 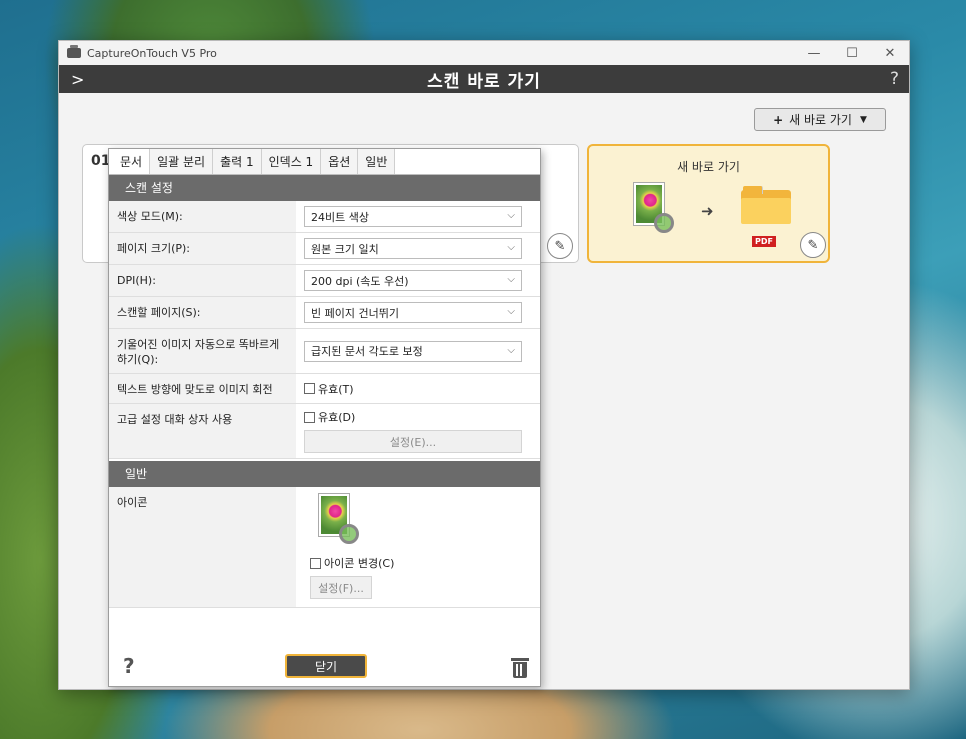 I want to click on shortcut-icon-preview, so click(x=338, y=518).